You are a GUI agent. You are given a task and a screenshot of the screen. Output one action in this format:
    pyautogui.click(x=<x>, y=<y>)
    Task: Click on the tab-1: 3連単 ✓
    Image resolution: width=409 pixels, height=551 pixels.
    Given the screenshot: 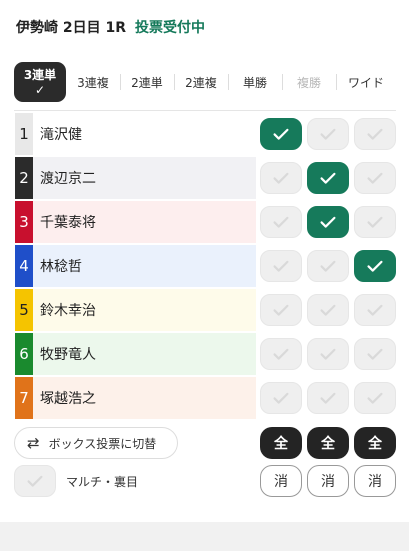 What is the action you would take?
    pyautogui.click(x=40, y=82)
    